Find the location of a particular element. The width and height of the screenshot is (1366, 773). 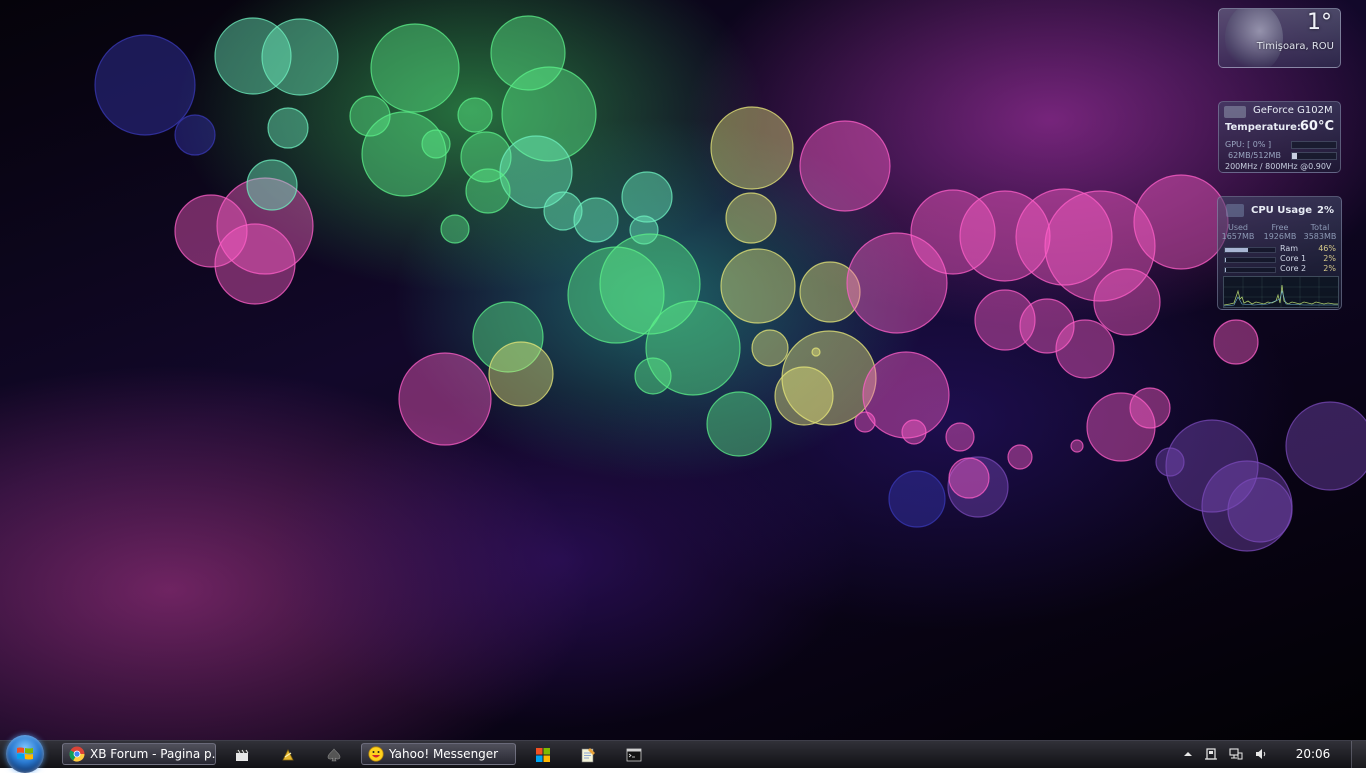

taskbar-pinned-spade is located at coordinates (334, 755).